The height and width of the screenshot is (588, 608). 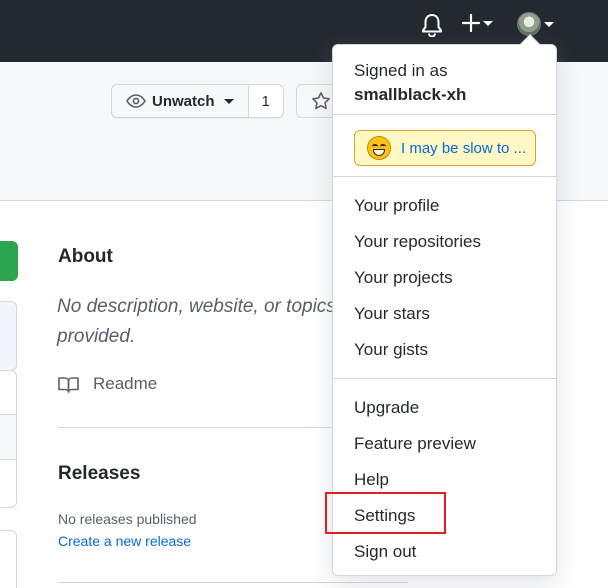 What do you see at coordinates (127, 519) in the screenshot?
I see `no-releases-text: No releases published` at bounding box center [127, 519].